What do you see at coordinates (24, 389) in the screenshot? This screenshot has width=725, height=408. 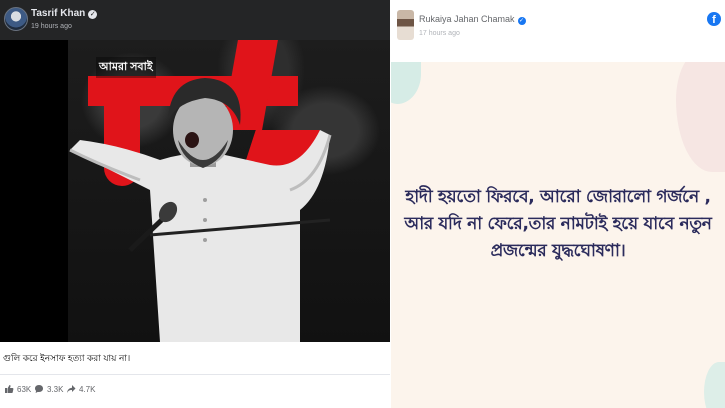 I see `reactions-count: 63K` at bounding box center [24, 389].